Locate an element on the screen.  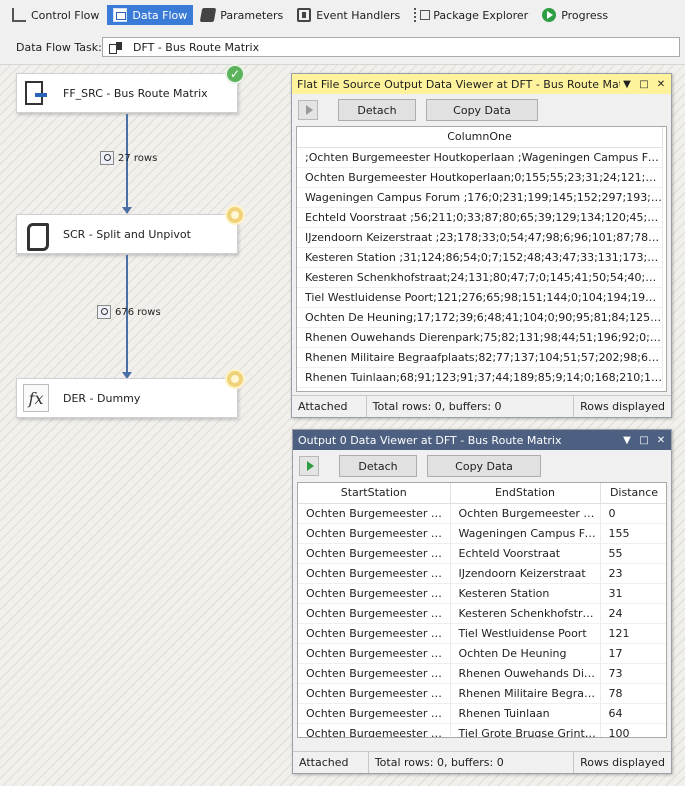
attach-state: Attached is located at coordinates (329, 406).